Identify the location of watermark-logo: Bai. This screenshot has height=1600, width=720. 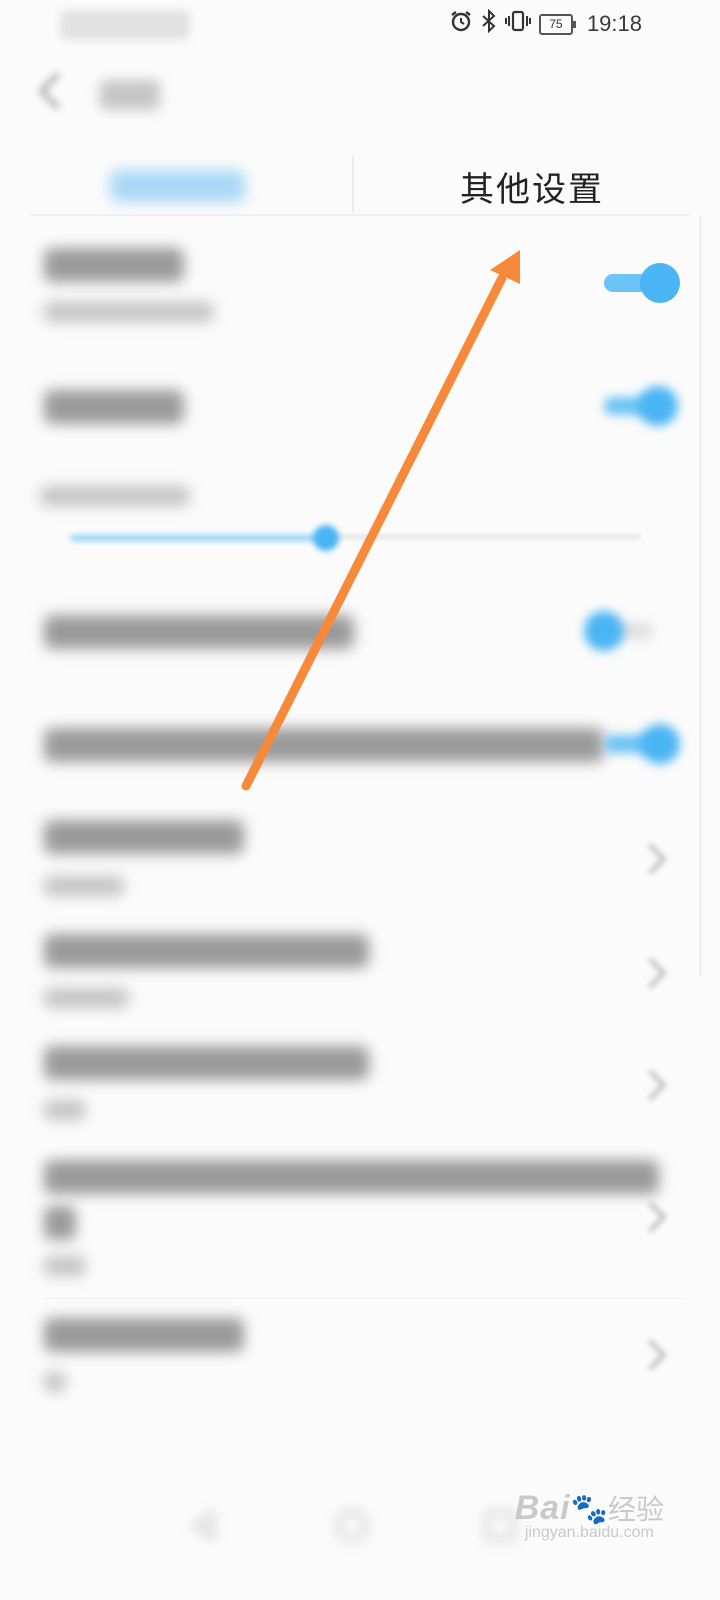
(542, 1508).